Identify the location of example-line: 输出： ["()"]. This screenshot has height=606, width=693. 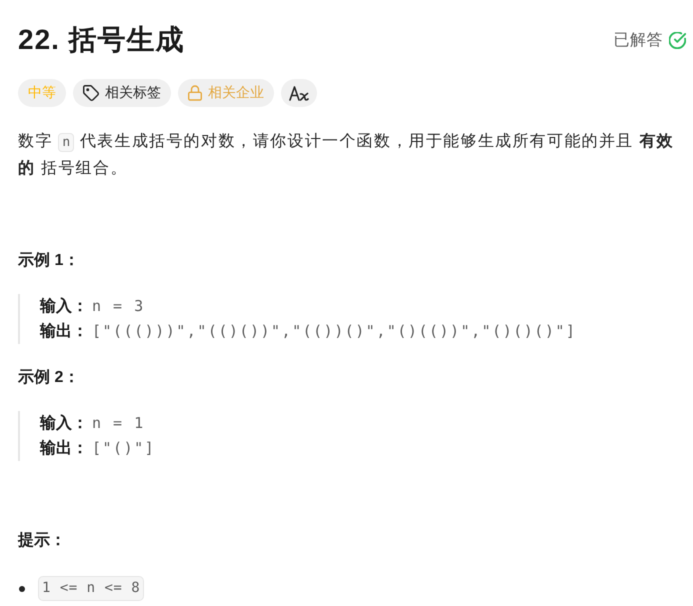
(98, 448).